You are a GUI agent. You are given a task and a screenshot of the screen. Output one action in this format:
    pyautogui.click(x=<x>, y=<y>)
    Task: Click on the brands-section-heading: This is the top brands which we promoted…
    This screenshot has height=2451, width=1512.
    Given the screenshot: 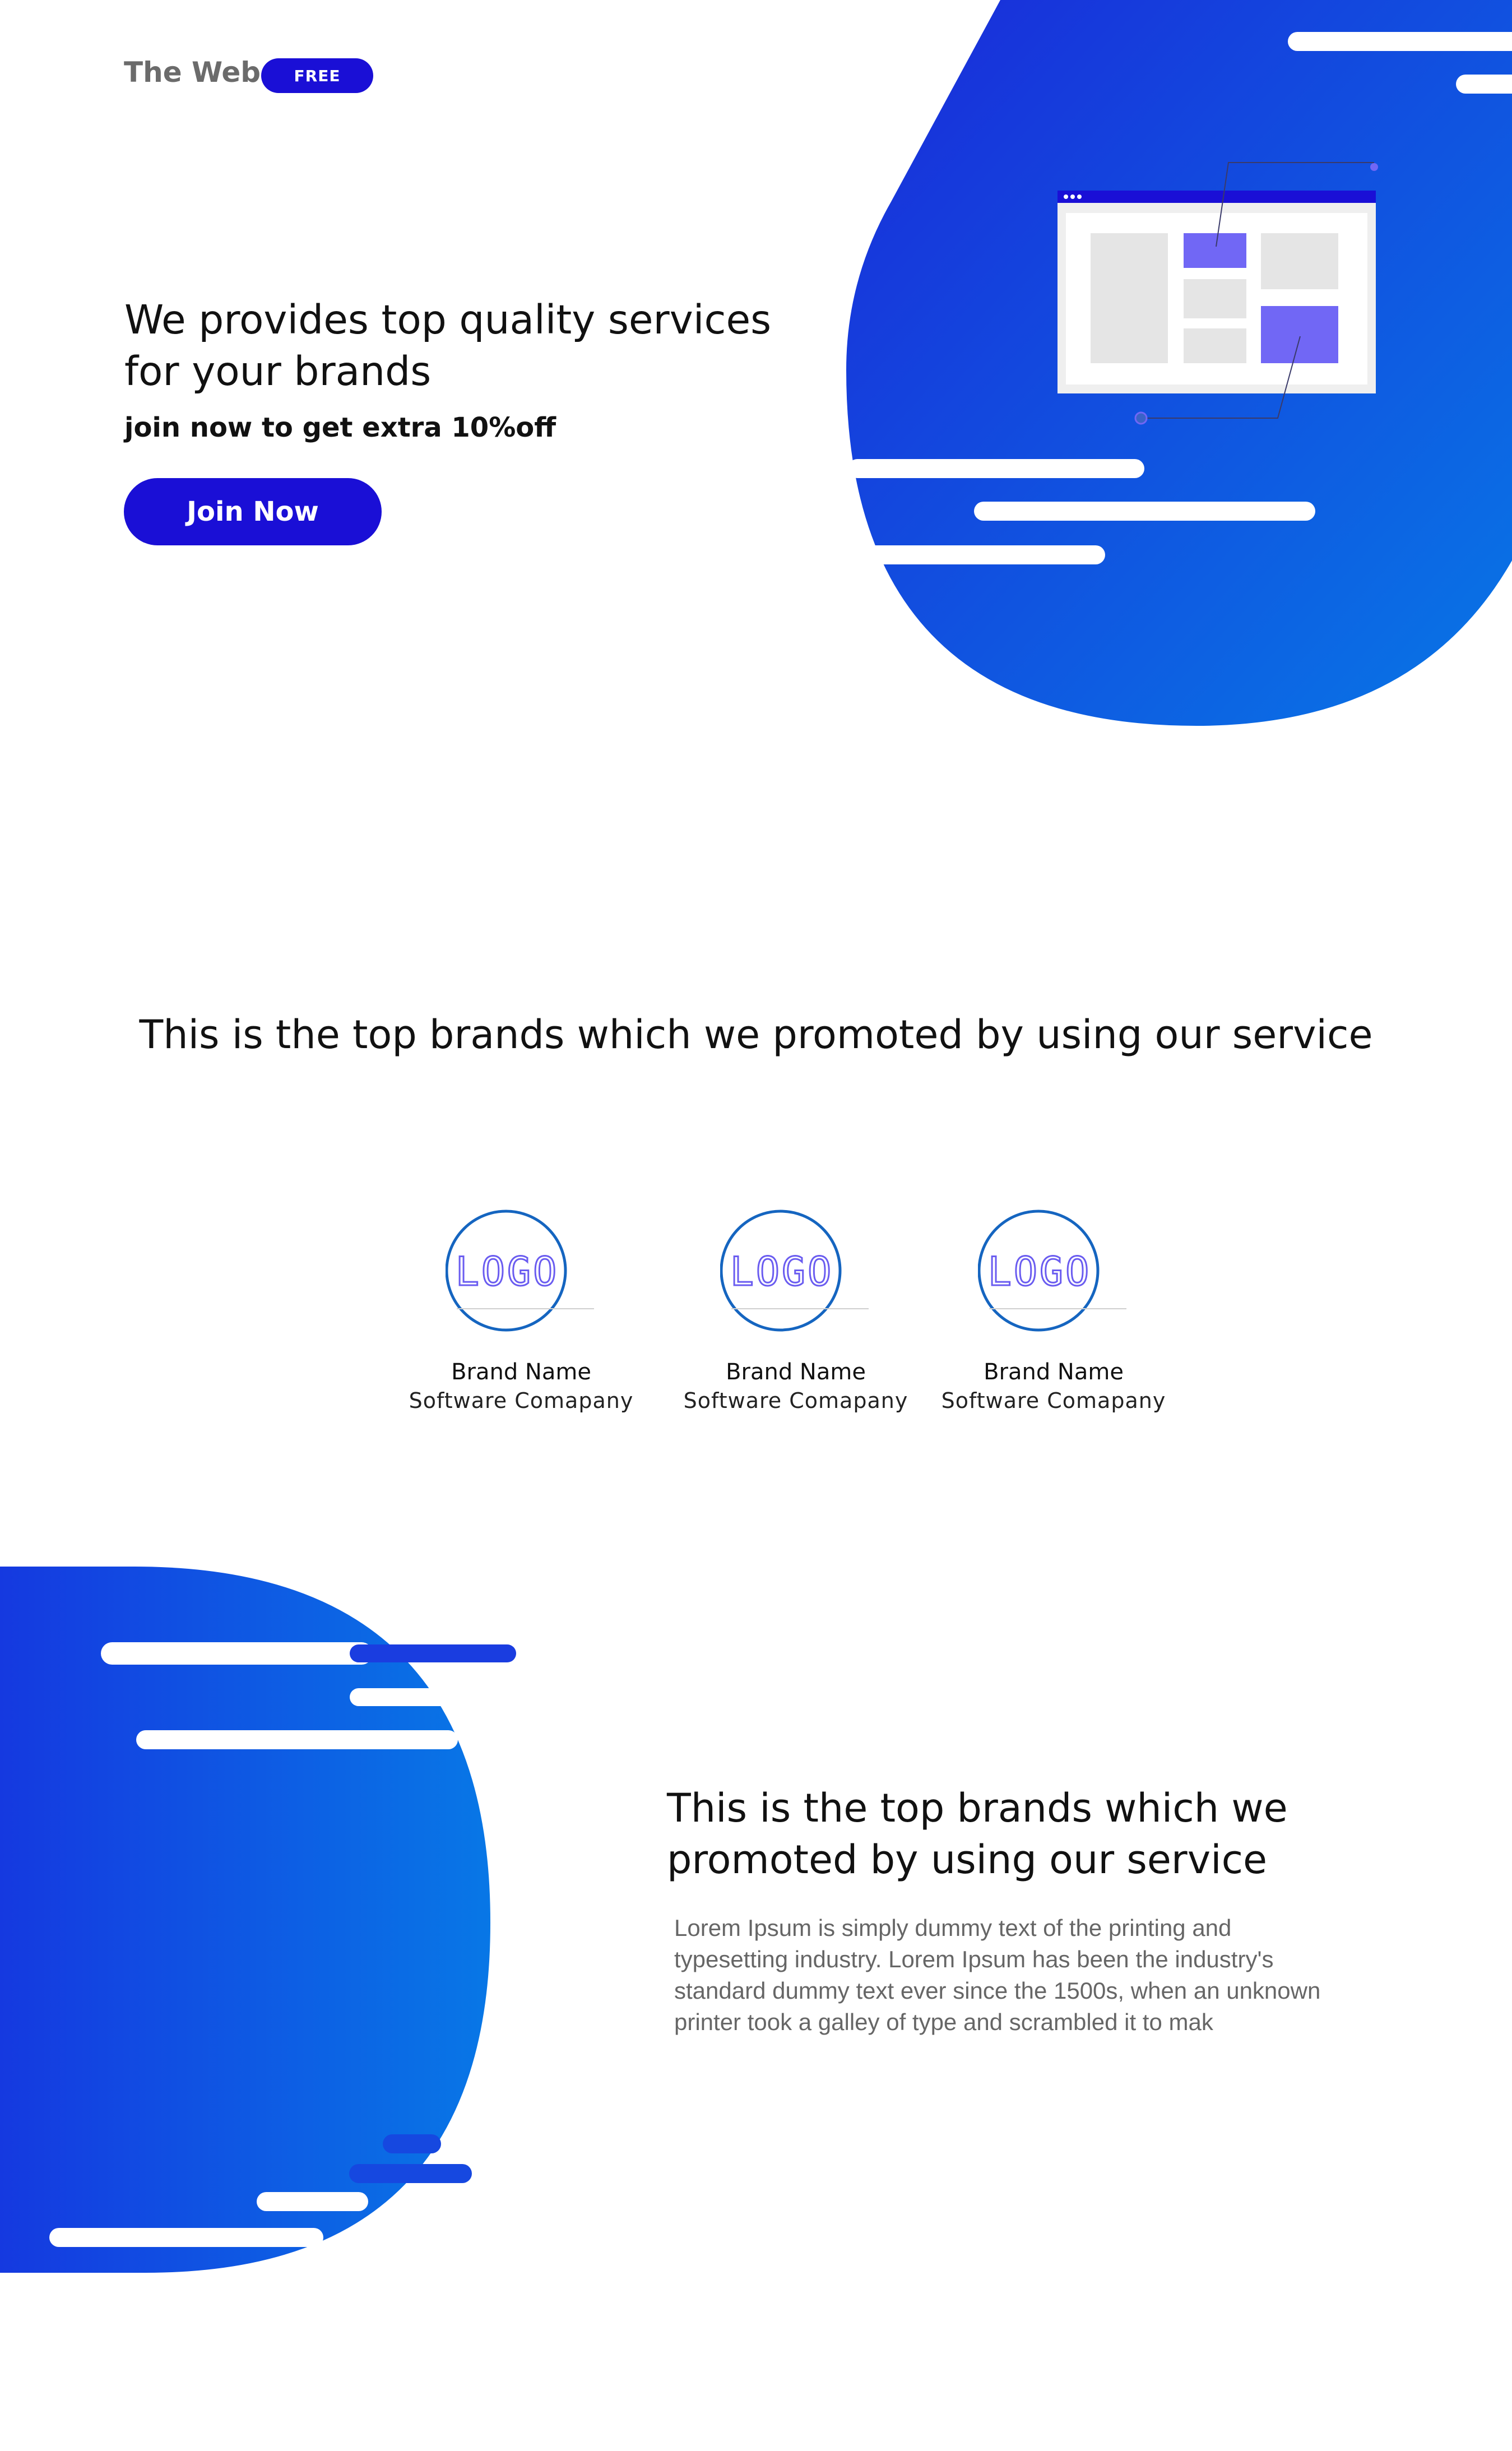 What is the action you would take?
    pyautogui.click(x=756, y=1035)
    